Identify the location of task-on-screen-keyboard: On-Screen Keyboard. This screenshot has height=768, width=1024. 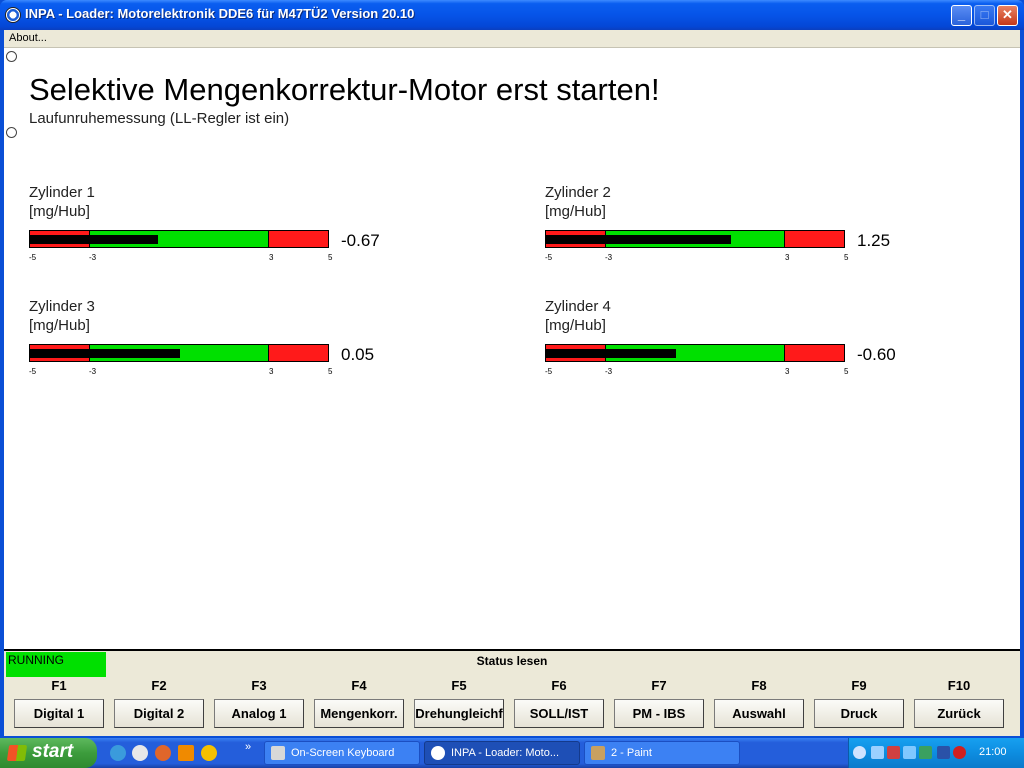
(342, 753).